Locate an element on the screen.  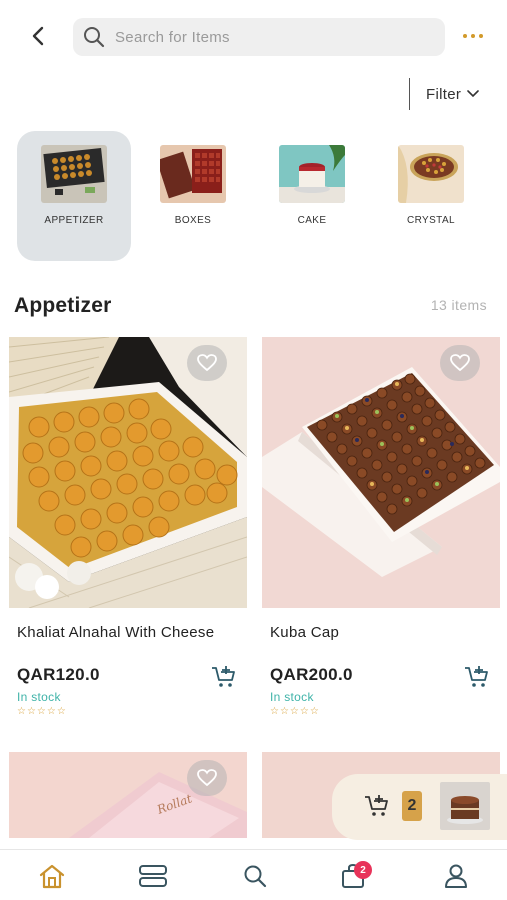
search-bar is located at coordinates (259, 37).